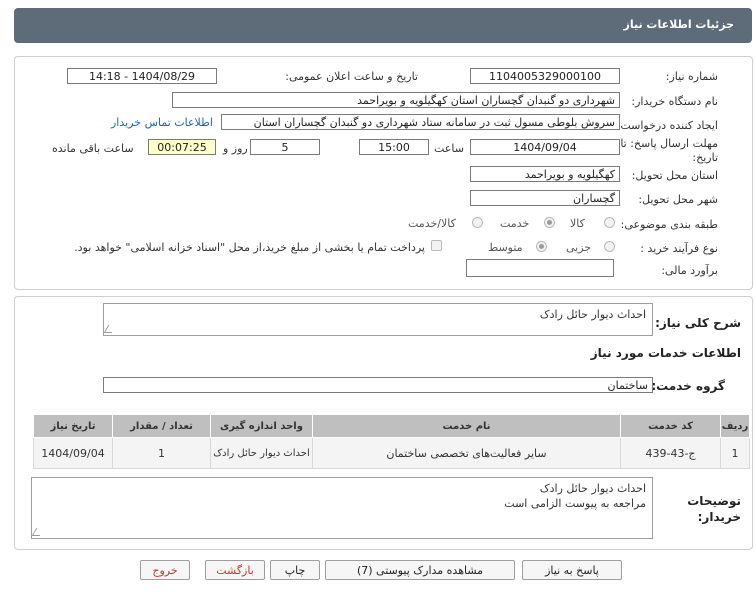  What do you see at coordinates (73, 453) in the screenshot?
I see `cell-date: 1404/09/04` at bounding box center [73, 453].